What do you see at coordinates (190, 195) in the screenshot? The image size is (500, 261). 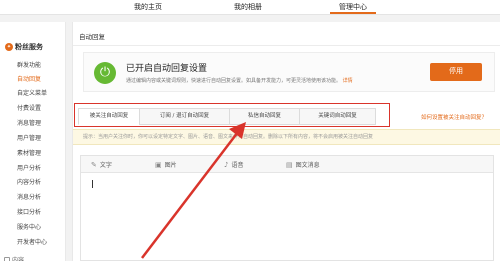 I see `arrow-shaft` at bounding box center [190, 195].